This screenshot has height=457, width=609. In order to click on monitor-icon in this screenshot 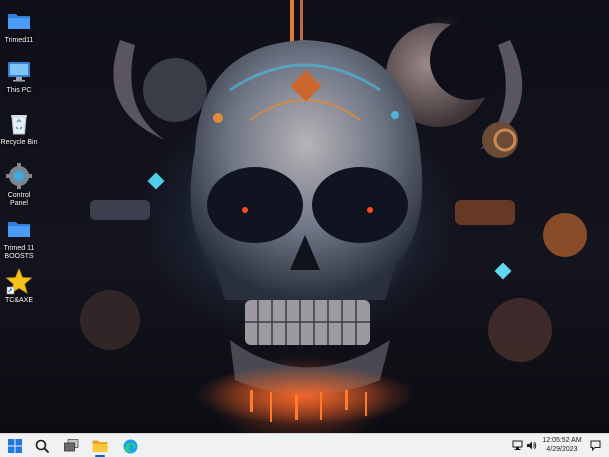, I will do `click(19, 72)`.